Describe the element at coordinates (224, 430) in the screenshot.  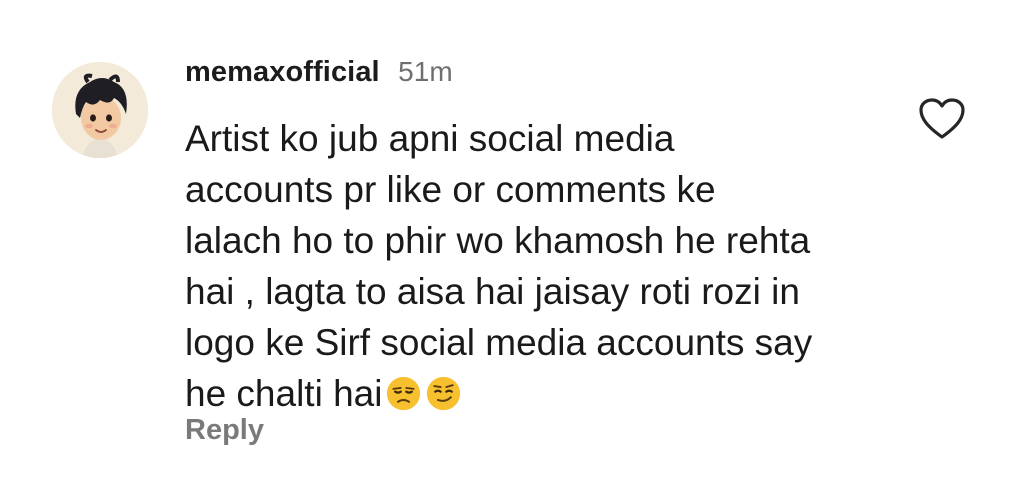
I see `reply-button: Reply` at that location.